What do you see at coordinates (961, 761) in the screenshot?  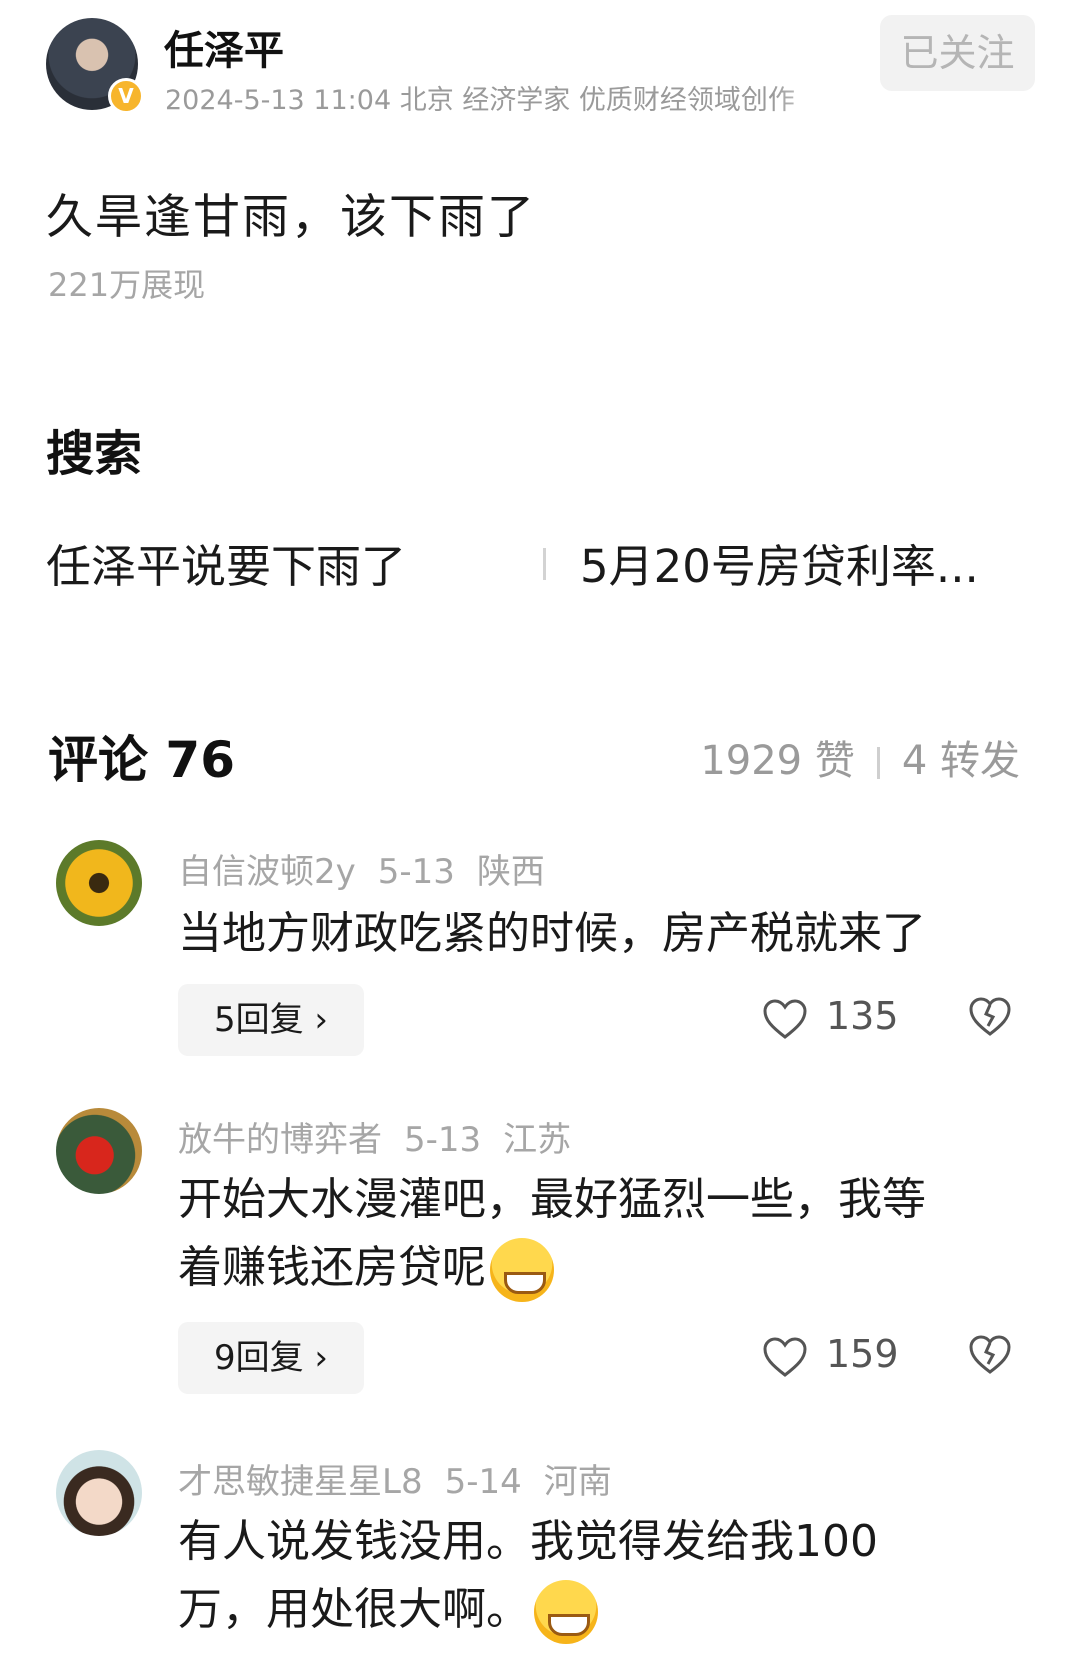 I see `reposts-count: 4 转发` at bounding box center [961, 761].